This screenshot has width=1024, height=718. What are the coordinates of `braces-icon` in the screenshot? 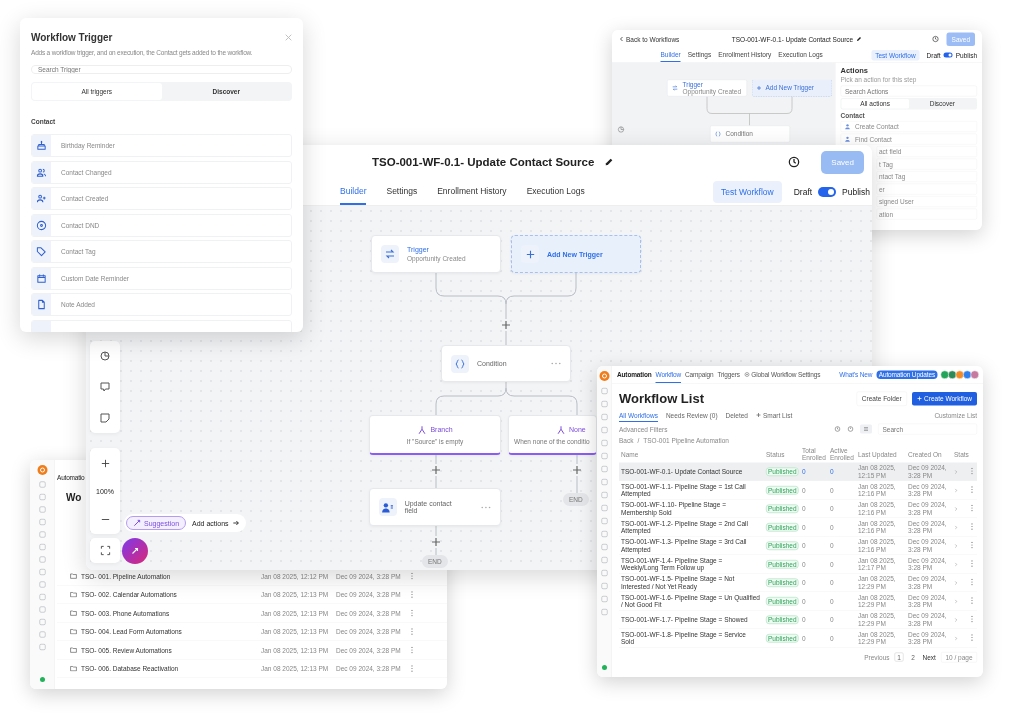 It's located at (460, 363).